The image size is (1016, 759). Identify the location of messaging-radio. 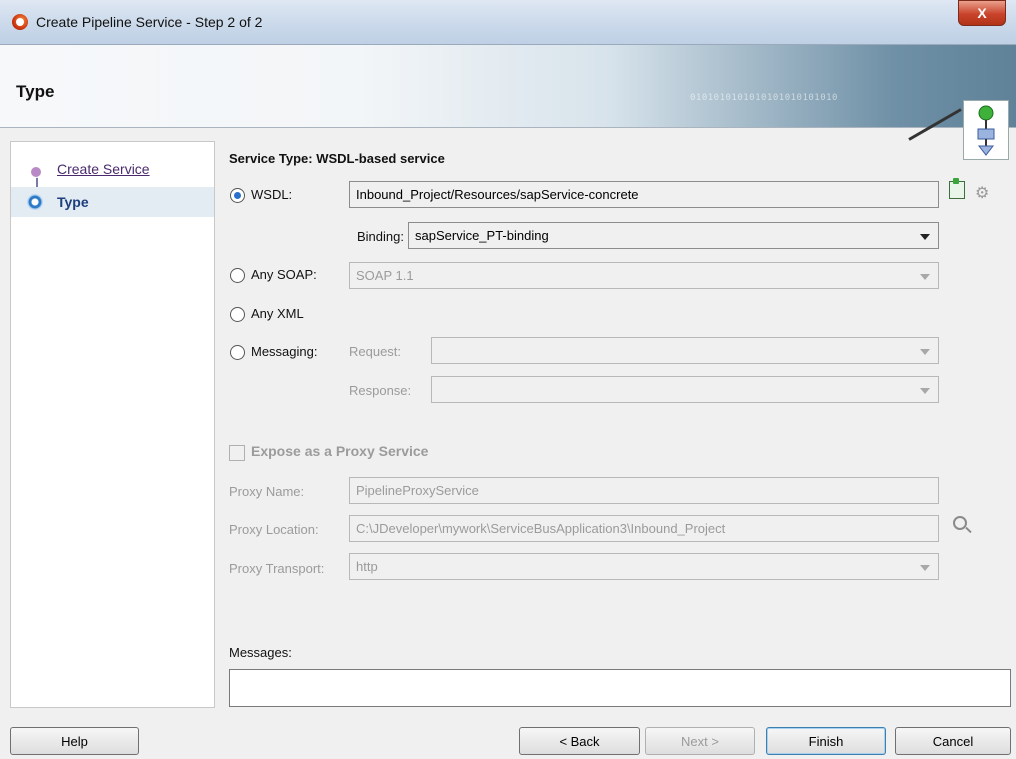
(237, 352).